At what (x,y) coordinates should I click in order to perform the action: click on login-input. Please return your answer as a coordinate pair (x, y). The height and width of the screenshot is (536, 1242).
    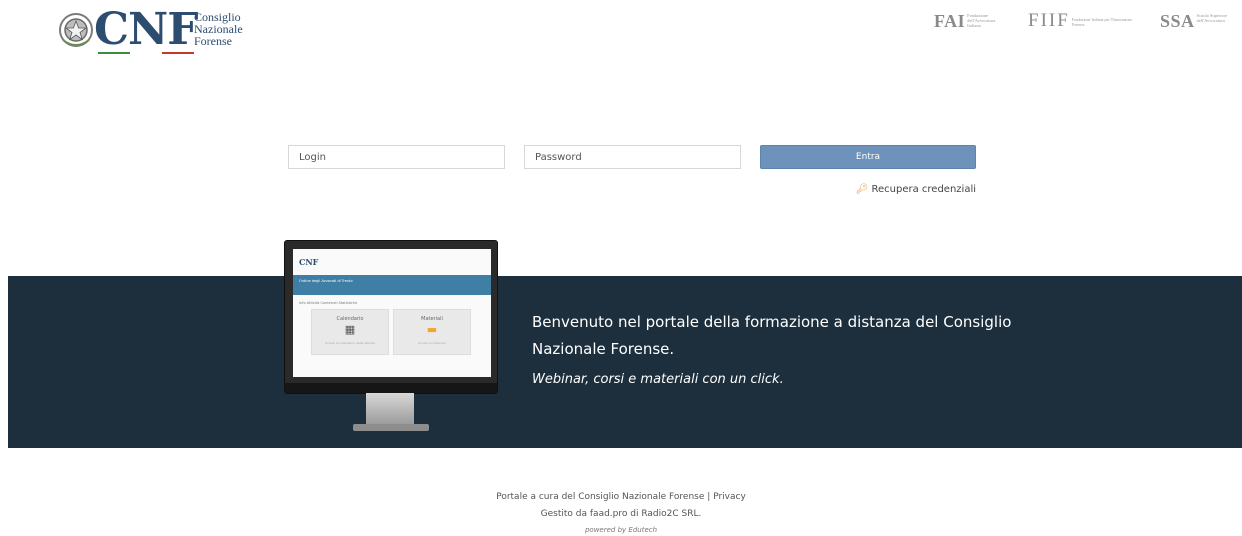
    Looking at the image, I should click on (396, 157).